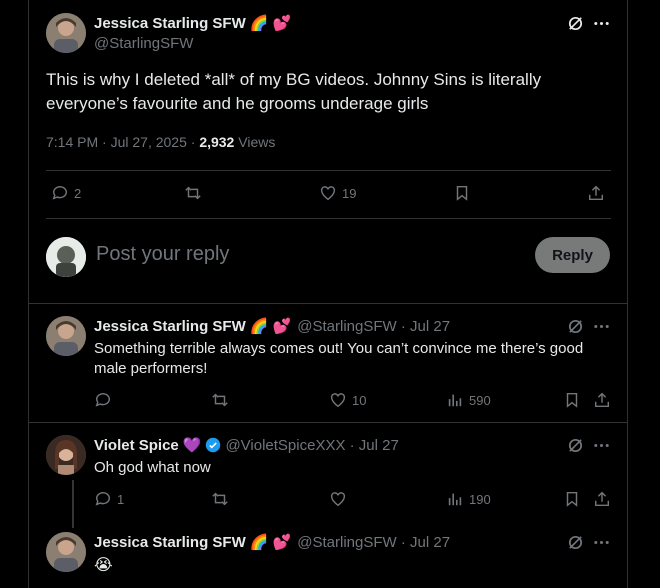 This screenshot has width=660, height=588. What do you see at coordinates (143, 43) in the screenshot?
I see `author-handle: @StarlingSFW` at bounding box center [143, 43].